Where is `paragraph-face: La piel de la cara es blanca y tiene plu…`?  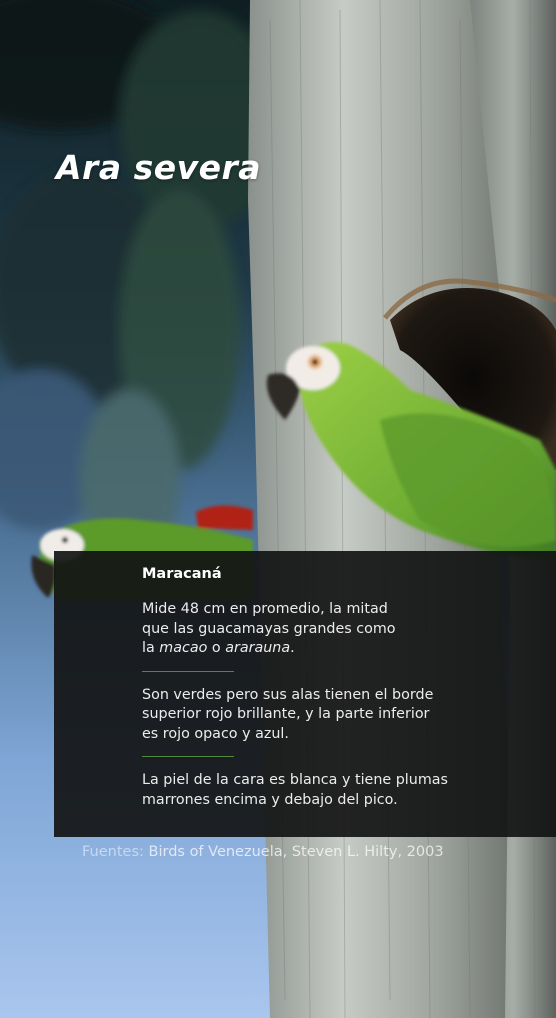 paragraph-face: La piel de la cara es blanca y tiene plu… is located at coordinates (295, 790).